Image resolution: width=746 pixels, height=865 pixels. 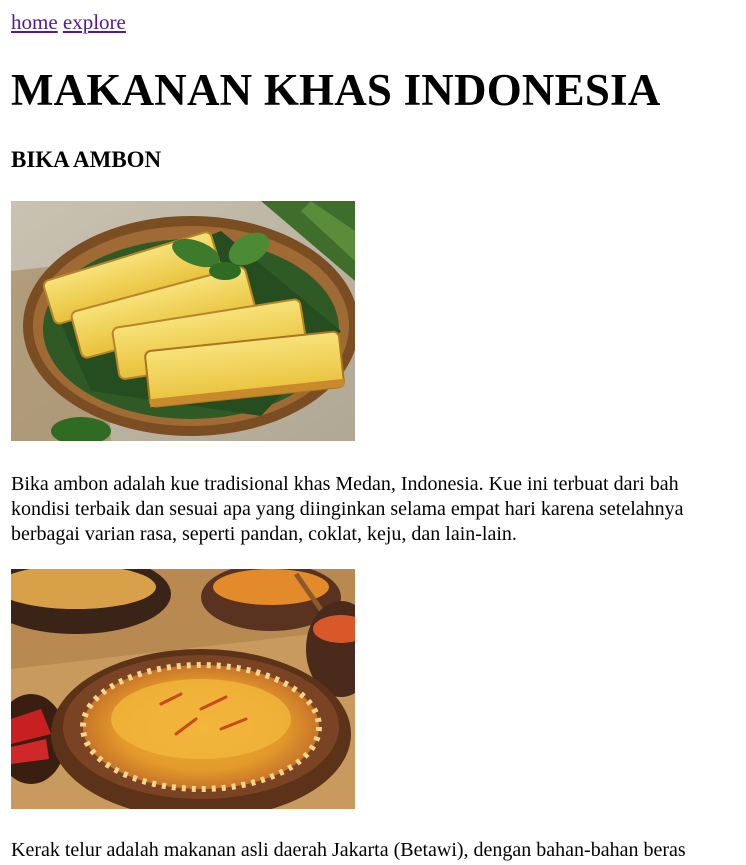 I want to click on bika-ambon-image, so click(x=183, y=321).